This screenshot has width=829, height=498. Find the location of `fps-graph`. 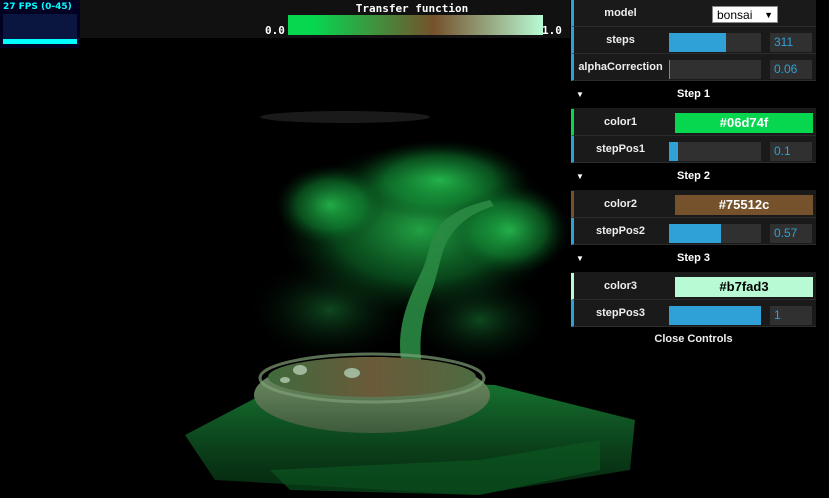

fps-graph is located at coordinates (40, 29).